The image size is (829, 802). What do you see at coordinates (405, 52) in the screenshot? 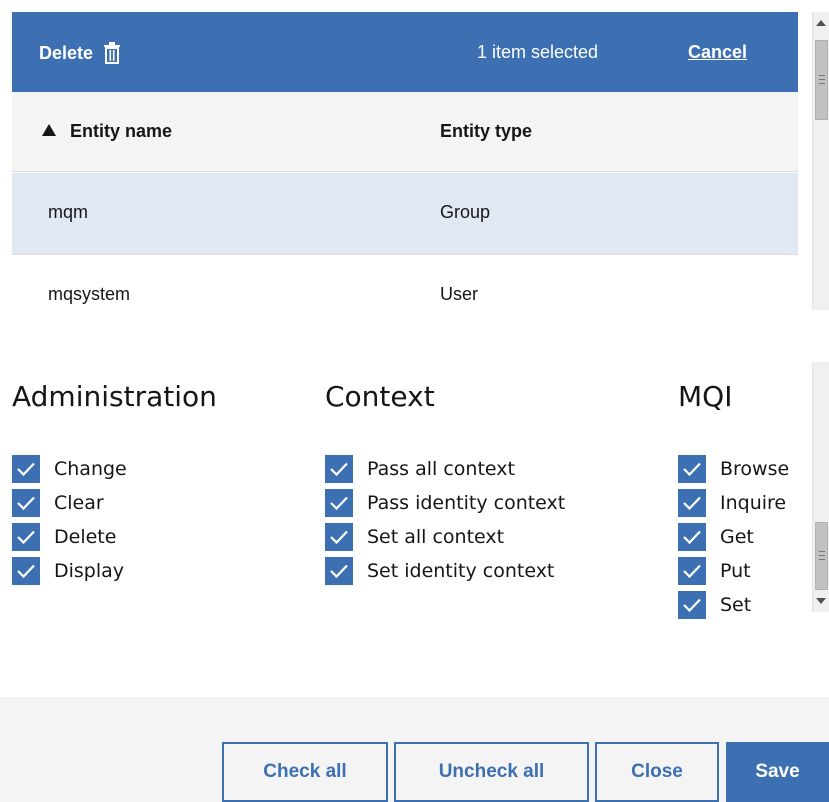
I see `batch-action-toolbar: Delete 1 item selected Cancel` at bounding box center [405, 52].